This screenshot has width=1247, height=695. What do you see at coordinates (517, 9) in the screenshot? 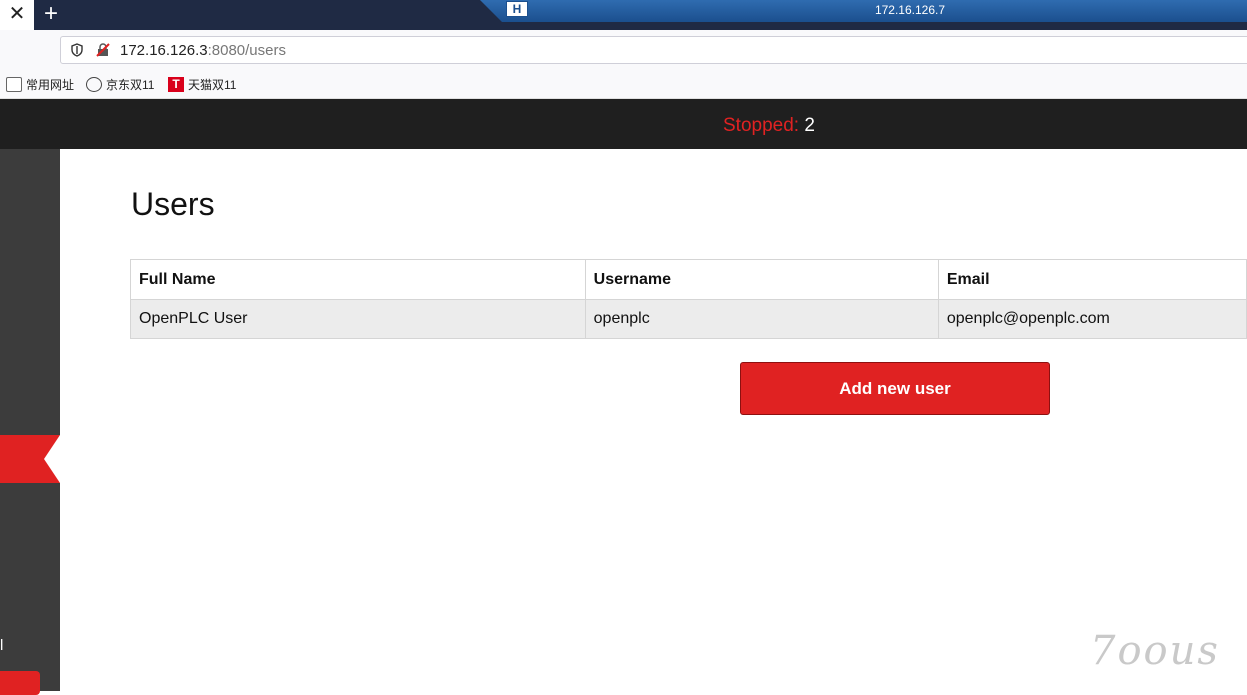
I see `pin-icon: H` at bounding box center [517, 9].